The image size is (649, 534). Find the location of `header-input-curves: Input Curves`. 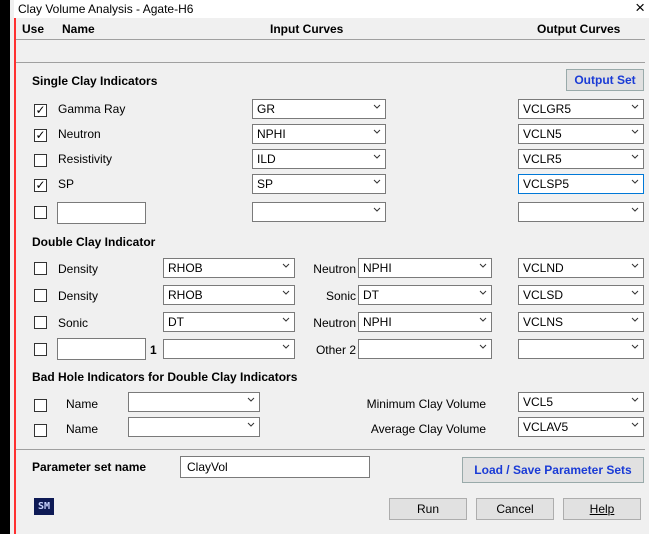

header-input-curves: Input Curves is located at coordinates (307, 29).